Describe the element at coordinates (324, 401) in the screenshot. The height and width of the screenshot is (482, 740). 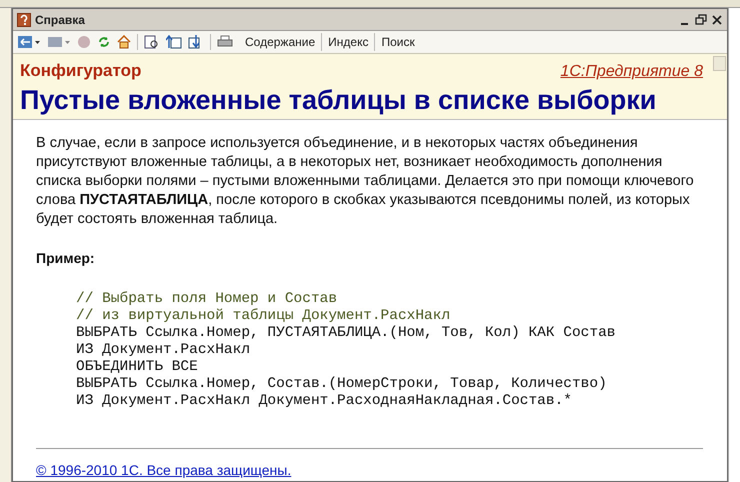
I see `code-line: ИЗ Документ.РасхНакл Документ.РасходнаяНакладная.Состав.*` at that location.